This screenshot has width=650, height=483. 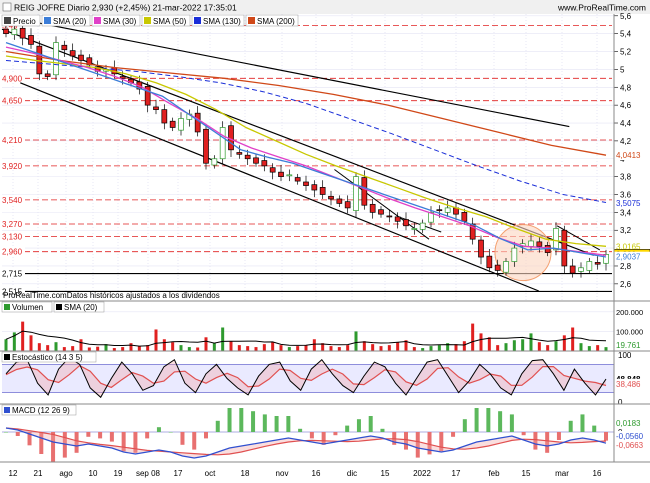 What do you see at coordinates (41, 410) in the screenshot?
I see `legend-label: MACD (12 26 9)` at bounding box center [41, 410].